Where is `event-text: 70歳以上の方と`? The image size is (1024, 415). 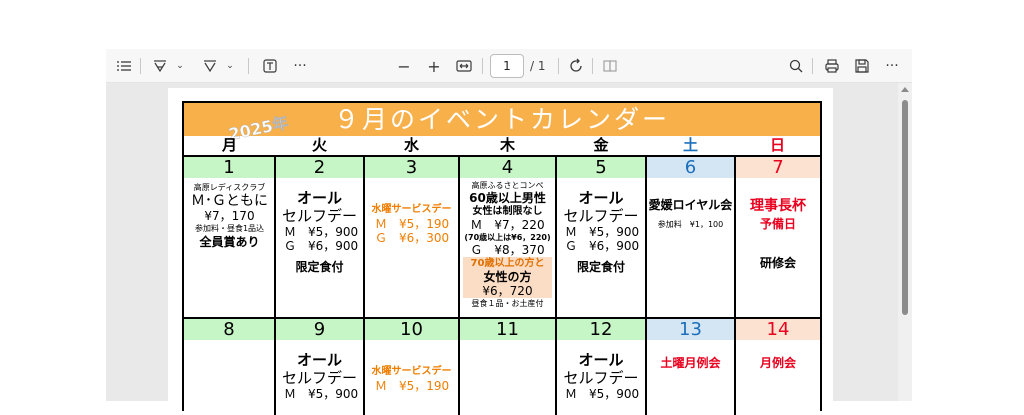
event-text: 70歳以上の方と is located at coordinates (507, 263).